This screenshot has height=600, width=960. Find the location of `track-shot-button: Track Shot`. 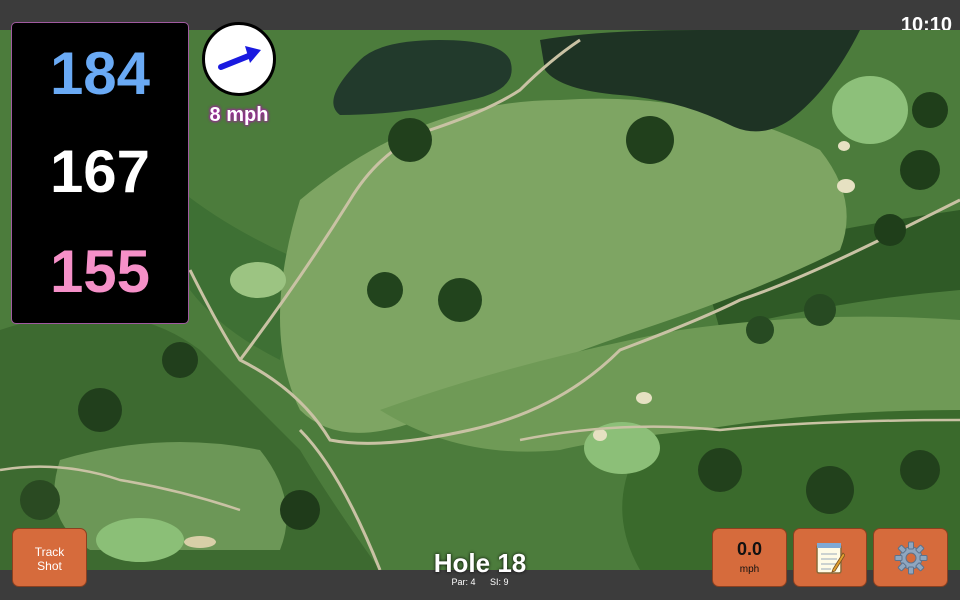

track-shot-button: Track Shot is located at coordinates (49, 557).